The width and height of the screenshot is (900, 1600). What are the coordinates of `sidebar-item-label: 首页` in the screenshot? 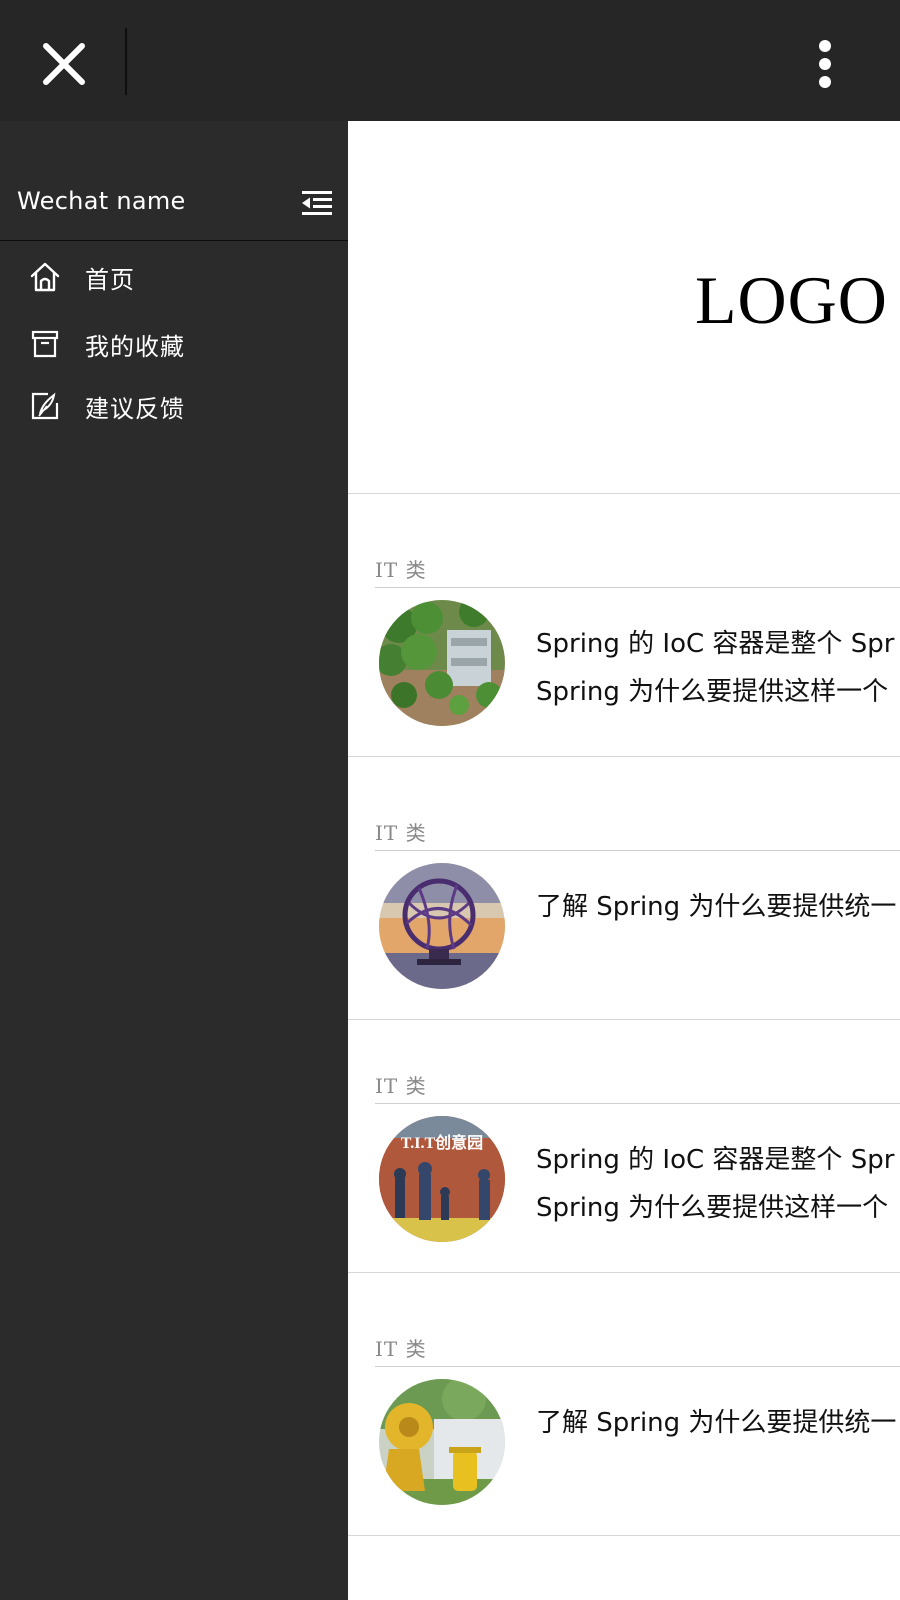 It's located at (110, 279).